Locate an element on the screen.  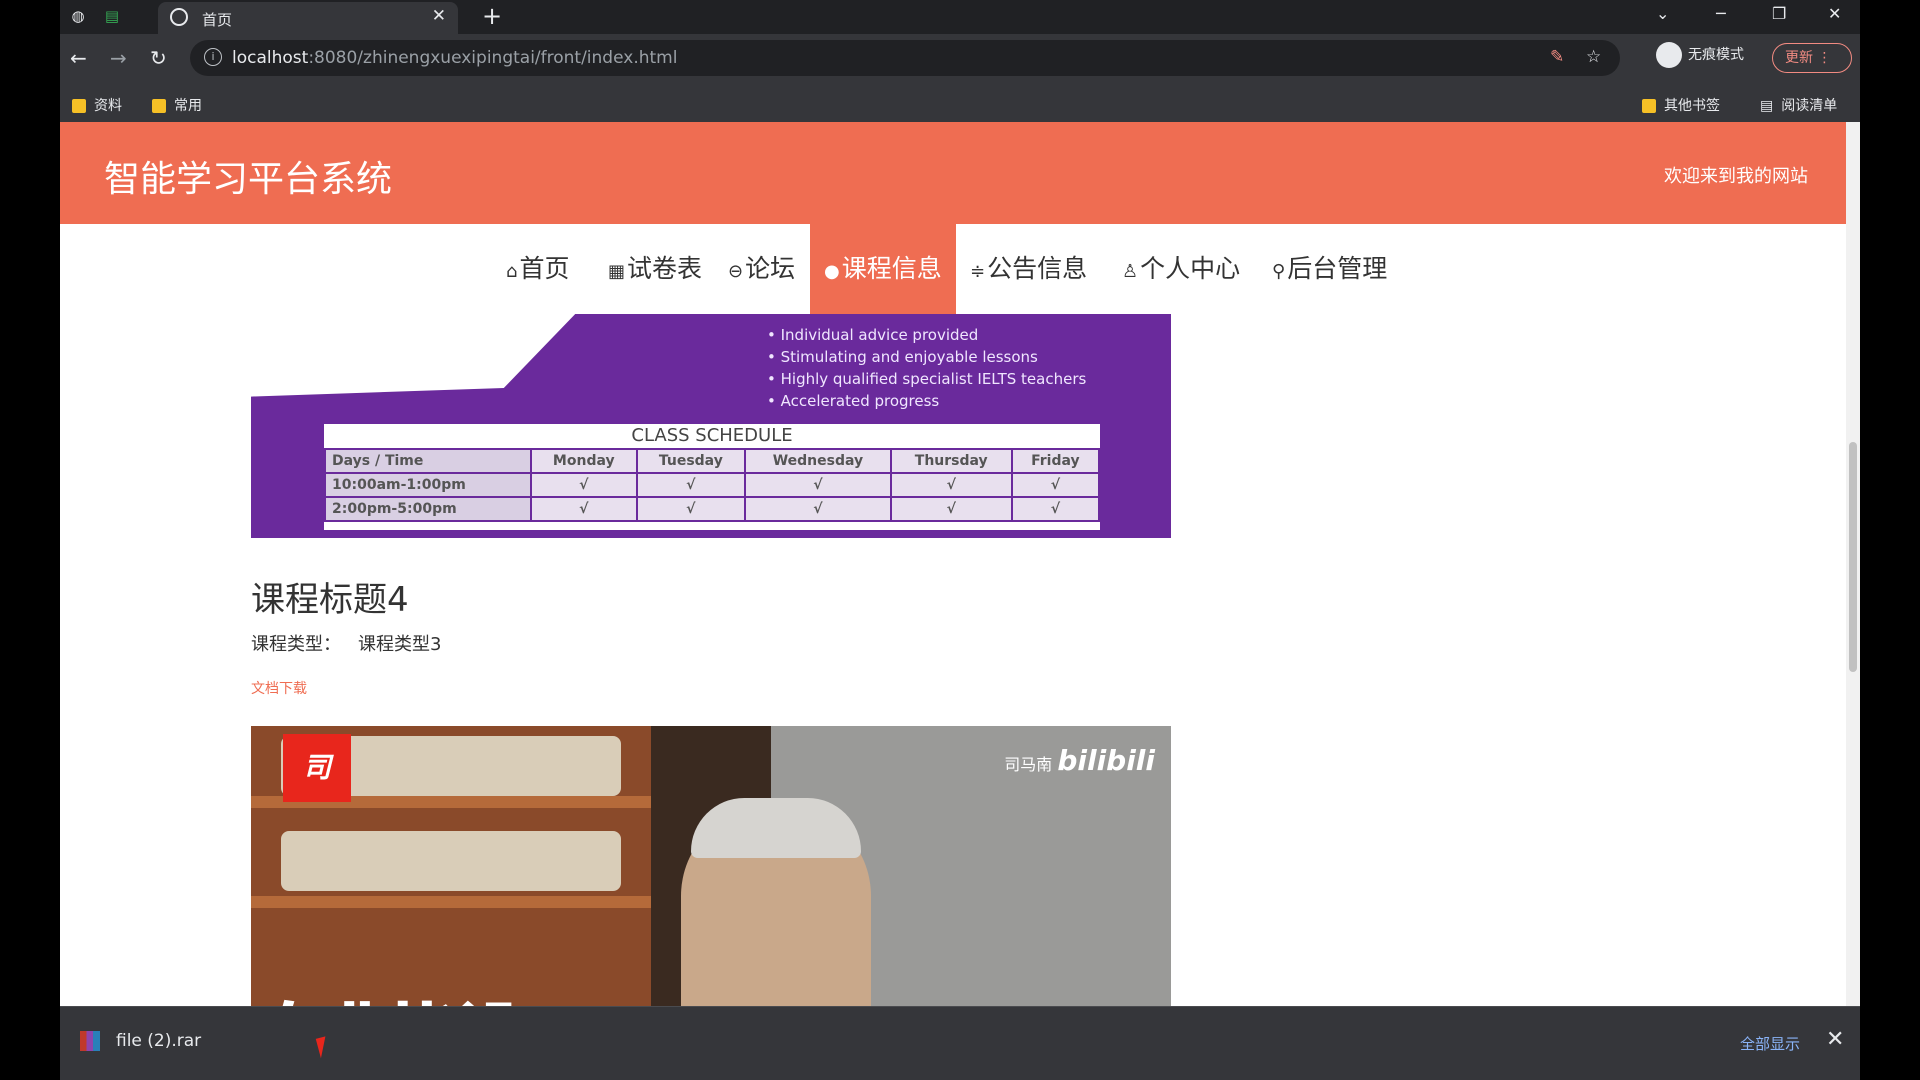
nav-home: ⌂首页 is located at coordinates (537, 269).